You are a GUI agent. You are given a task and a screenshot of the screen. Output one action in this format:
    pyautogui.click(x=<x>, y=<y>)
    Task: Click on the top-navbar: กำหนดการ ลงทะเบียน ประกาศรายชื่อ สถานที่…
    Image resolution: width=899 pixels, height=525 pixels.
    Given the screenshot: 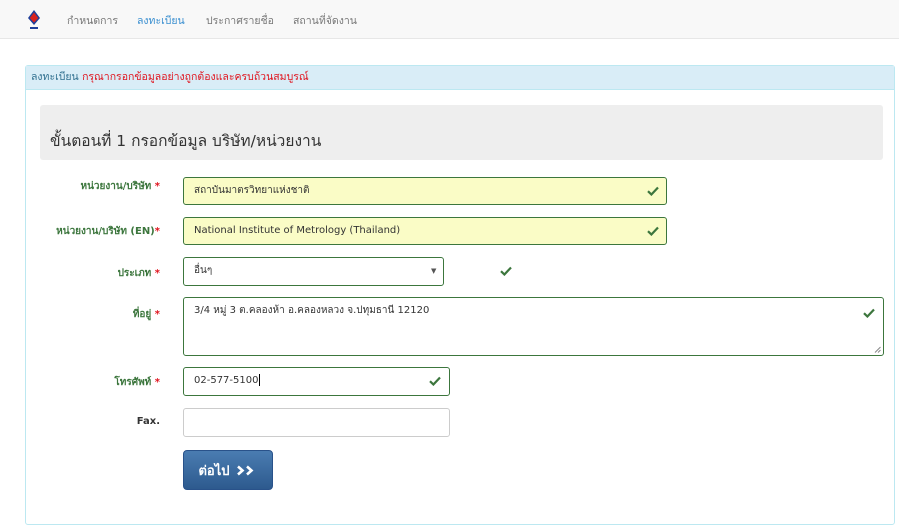 What is the action you would take?
    pyautogui.click(x=449, y=19)
    